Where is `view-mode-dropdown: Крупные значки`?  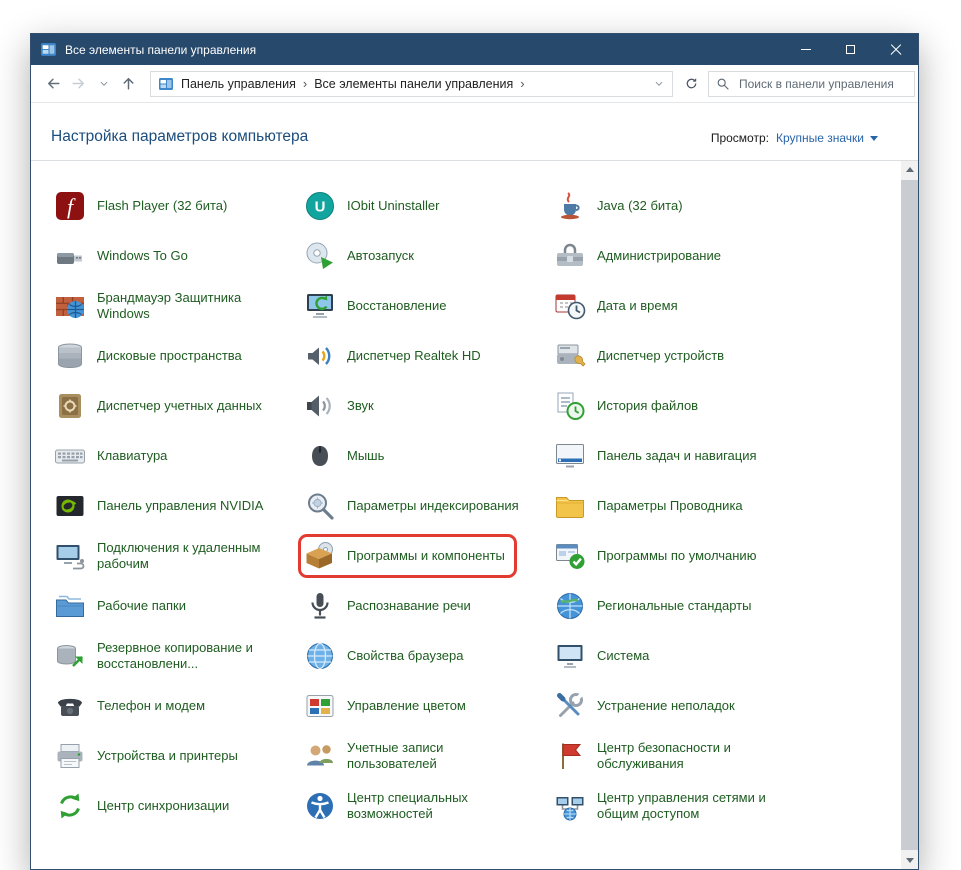 view-mode-dropdown: Крупные значки is located at coordinates (827, 138).